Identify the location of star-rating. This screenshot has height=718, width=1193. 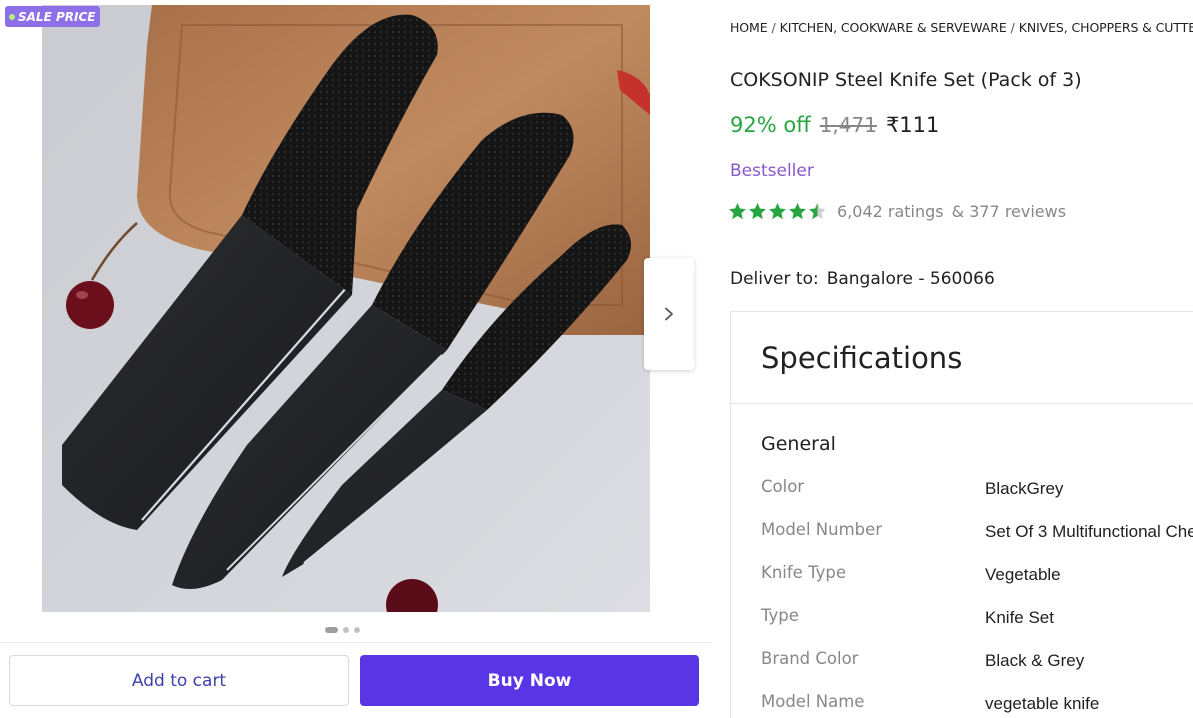
(777, 211).